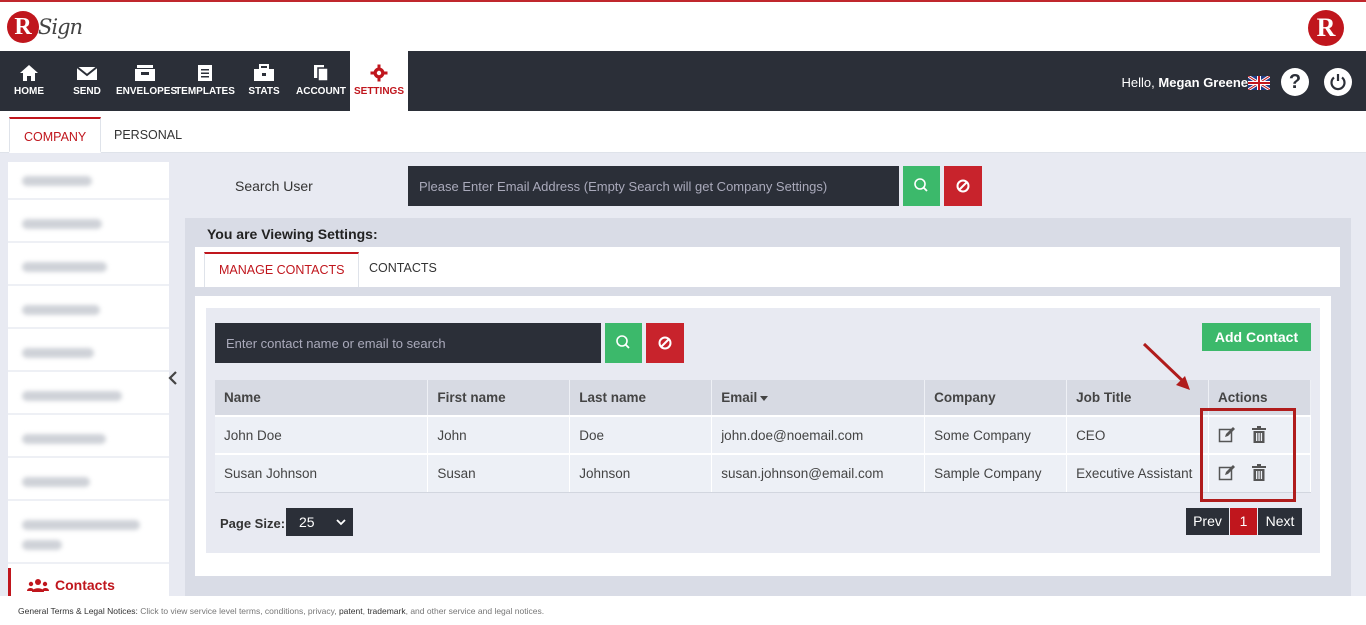  What do you see at coordinates (1203, 82) in the screenshot?
I see `user-name: Megan Greene` at bounding box center [1203, 82].